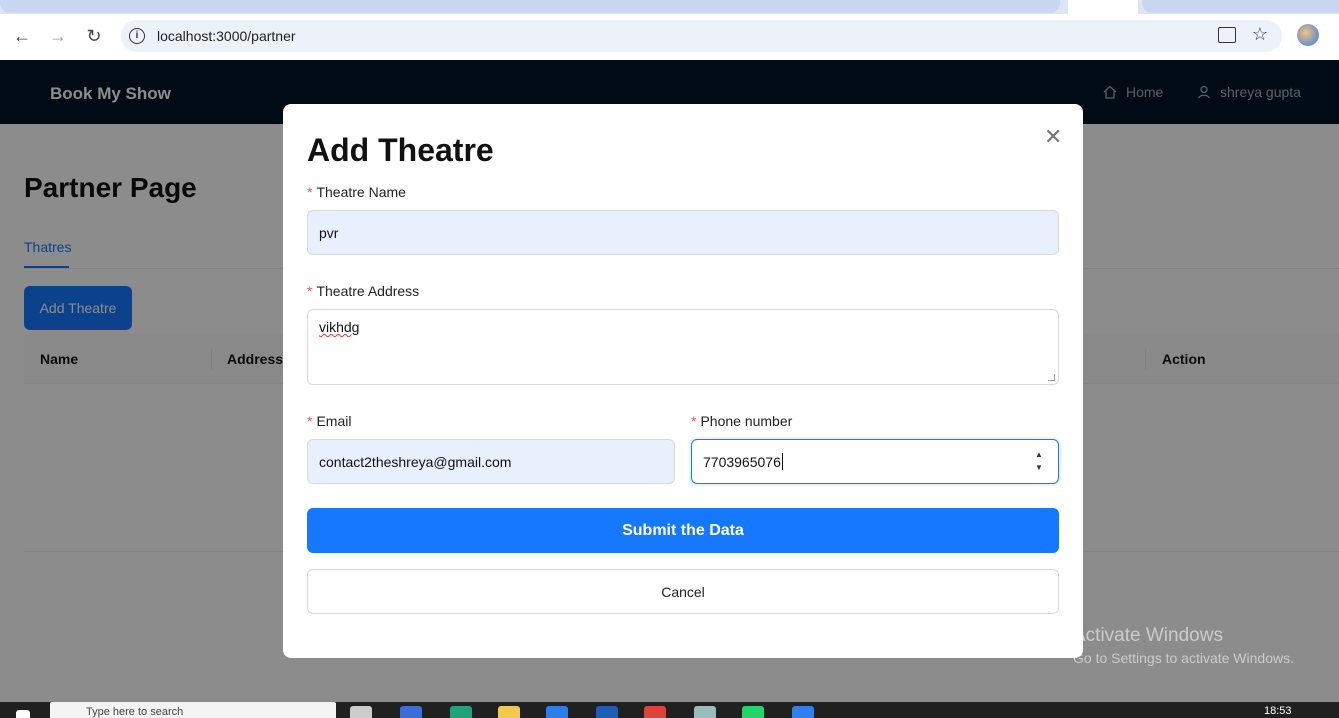  I want to click on browser-toolbar: ← → ↻ i localhost:3000/partner ☆, so click(669, 37).